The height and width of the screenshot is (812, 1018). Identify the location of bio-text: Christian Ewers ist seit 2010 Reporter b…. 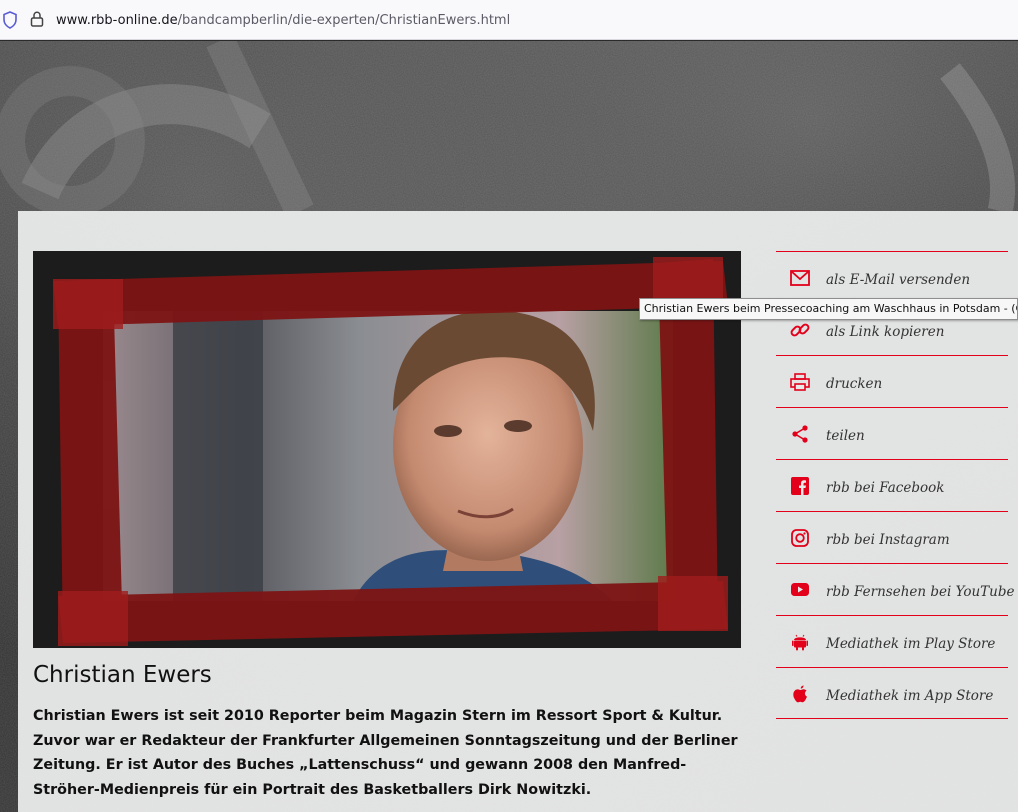
(385, 753).